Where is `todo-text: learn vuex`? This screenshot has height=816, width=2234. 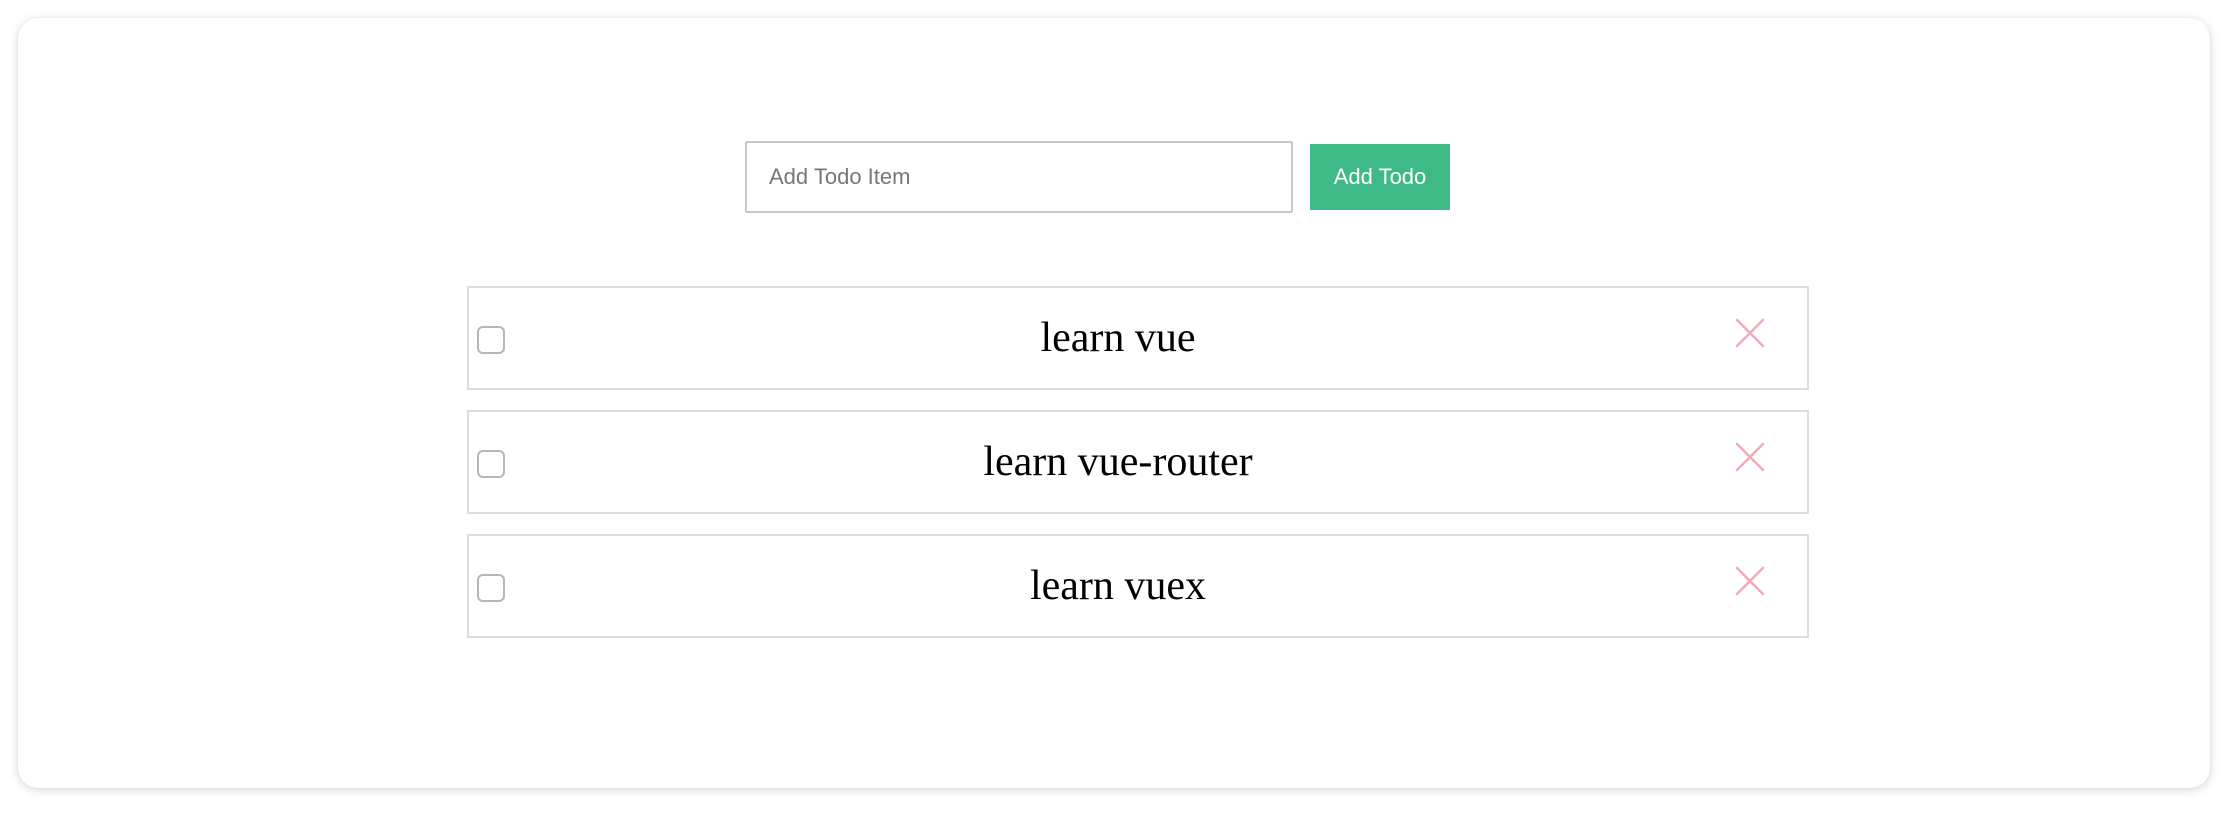 todo-text: learn vuex is located at coordinates (1118, 586).